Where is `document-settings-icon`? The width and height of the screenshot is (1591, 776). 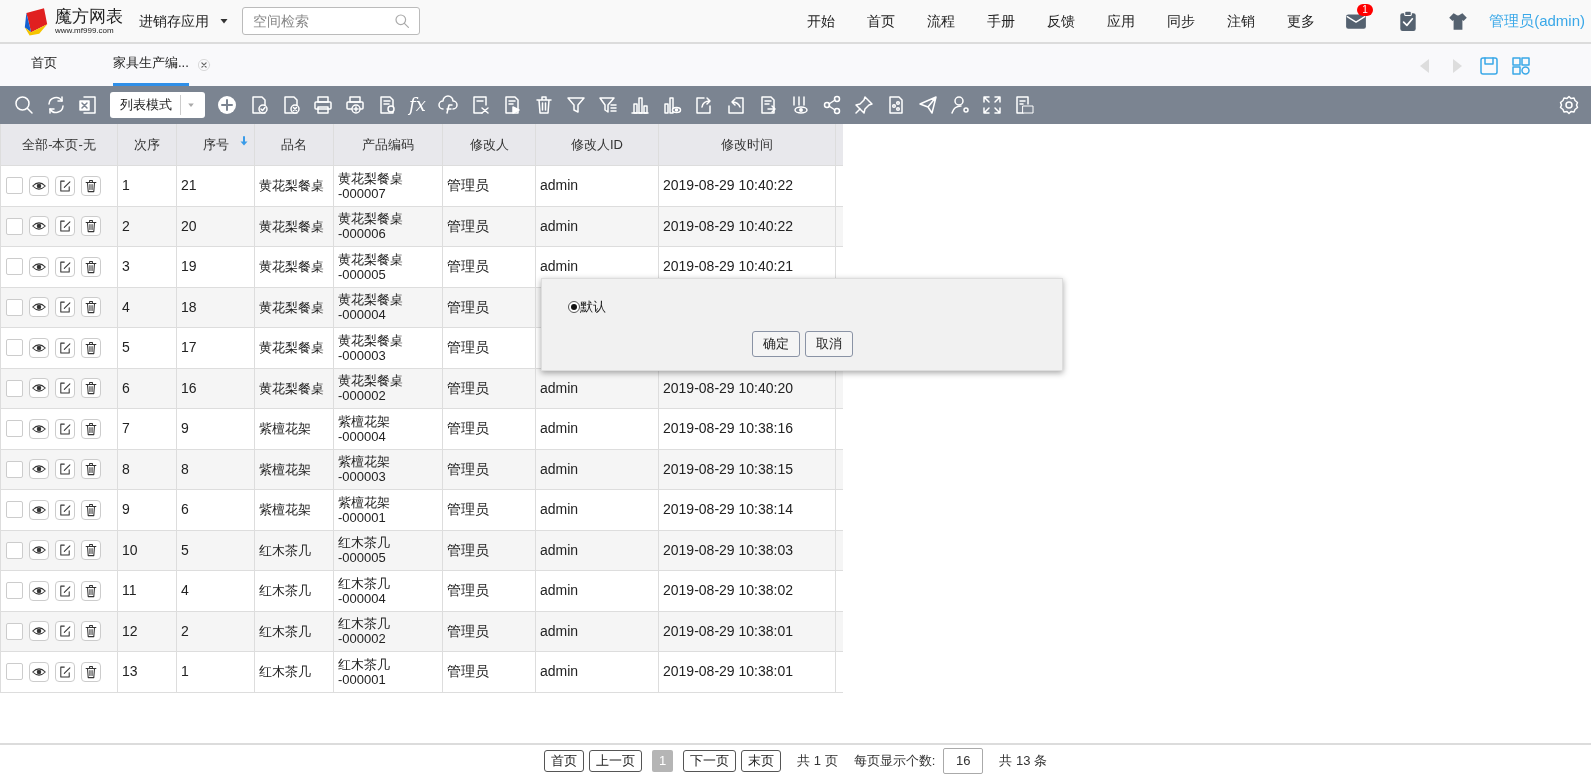
document-settings-icon is located at coordinates (387, 105).